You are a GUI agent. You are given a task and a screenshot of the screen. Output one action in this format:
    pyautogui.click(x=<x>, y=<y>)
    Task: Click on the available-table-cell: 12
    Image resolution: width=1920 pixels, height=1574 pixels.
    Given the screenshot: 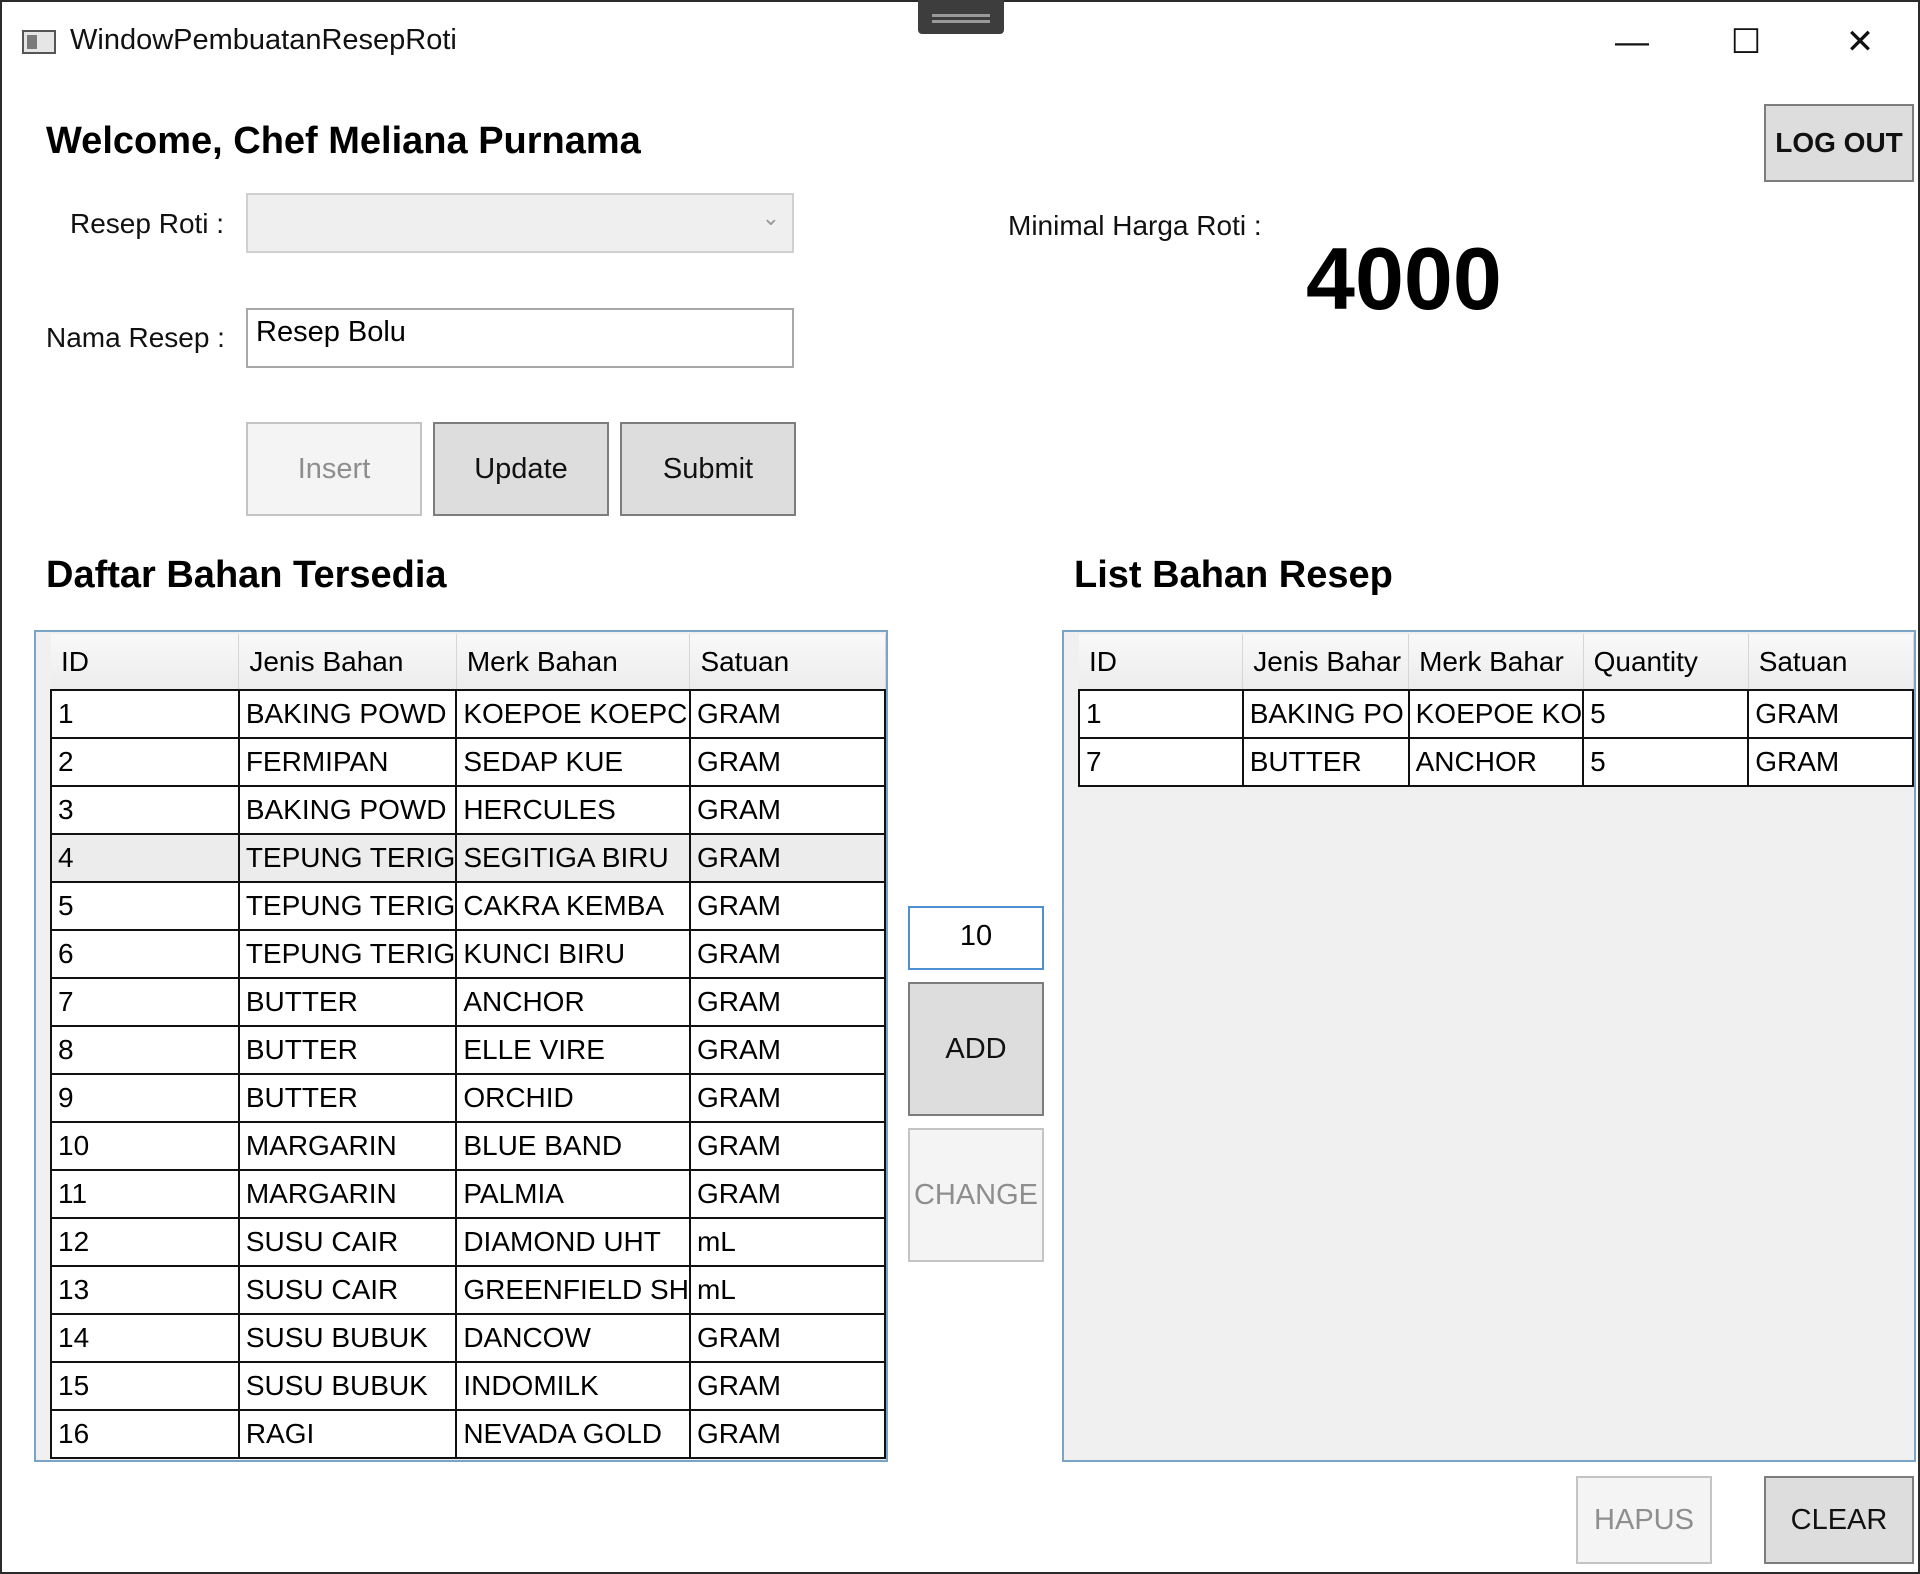 What is the action you would take?
    pyautogui.click(x=145, y=1242)
    